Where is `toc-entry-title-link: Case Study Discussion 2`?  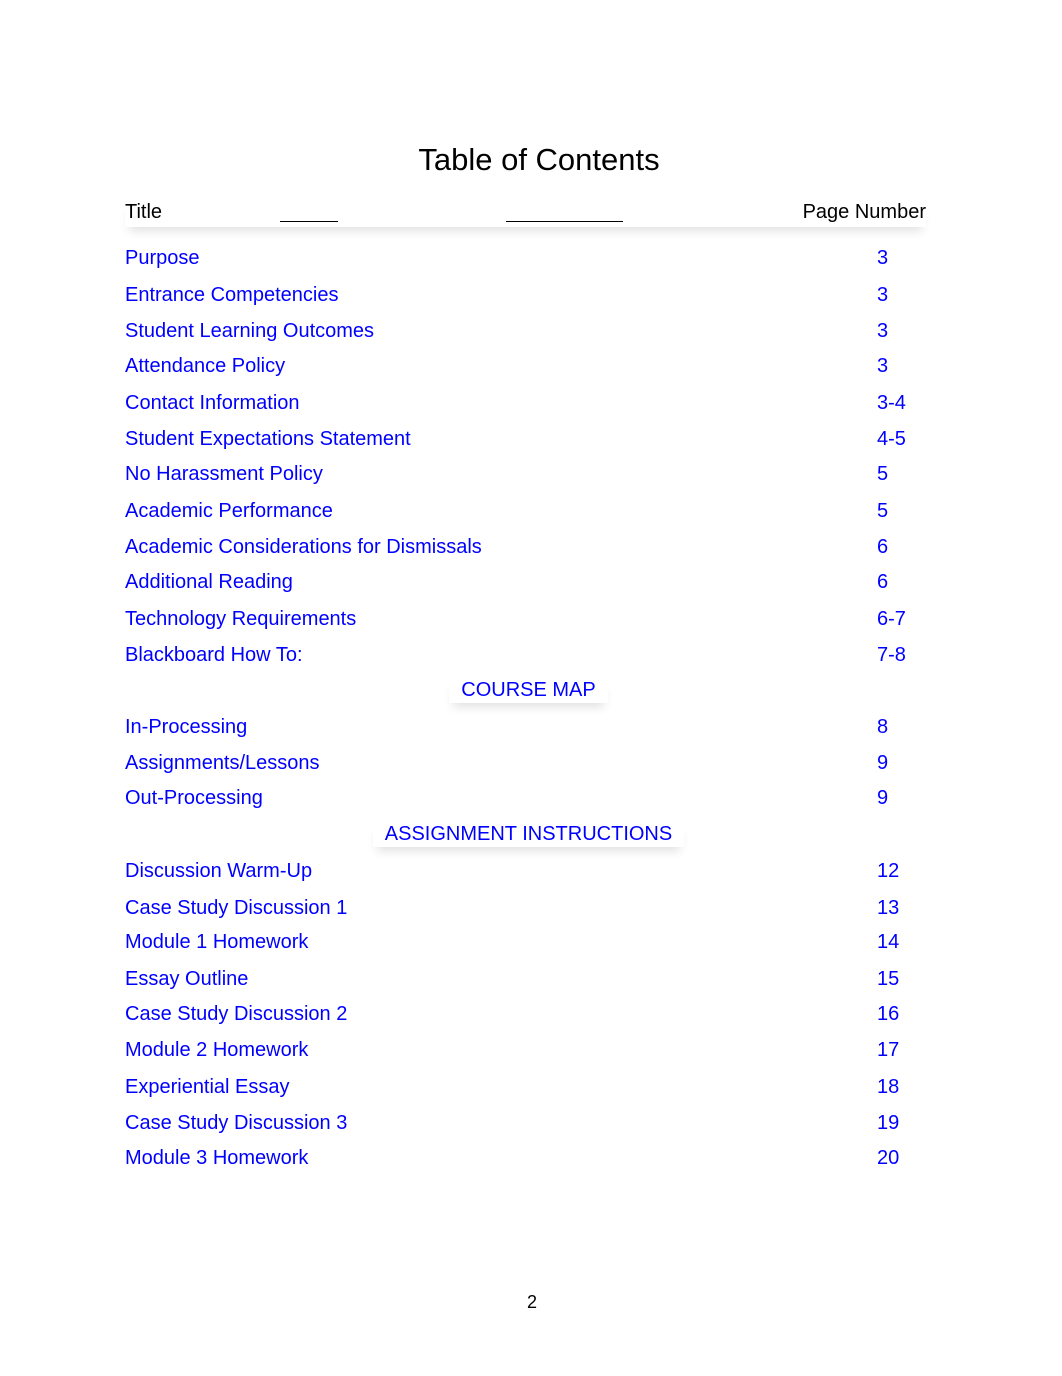 toc-entry-title-link: Case Study Discussion 2 is located at coordinates (236, 1014).